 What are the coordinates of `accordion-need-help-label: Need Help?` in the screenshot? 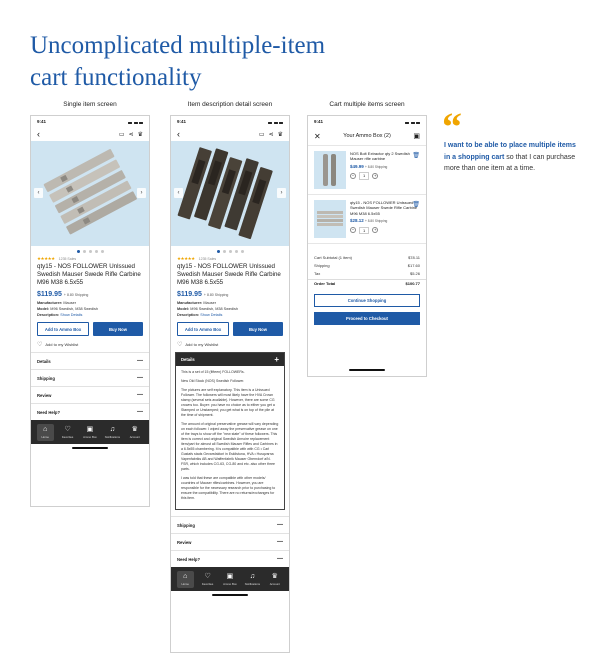 It's located at (189, 559).